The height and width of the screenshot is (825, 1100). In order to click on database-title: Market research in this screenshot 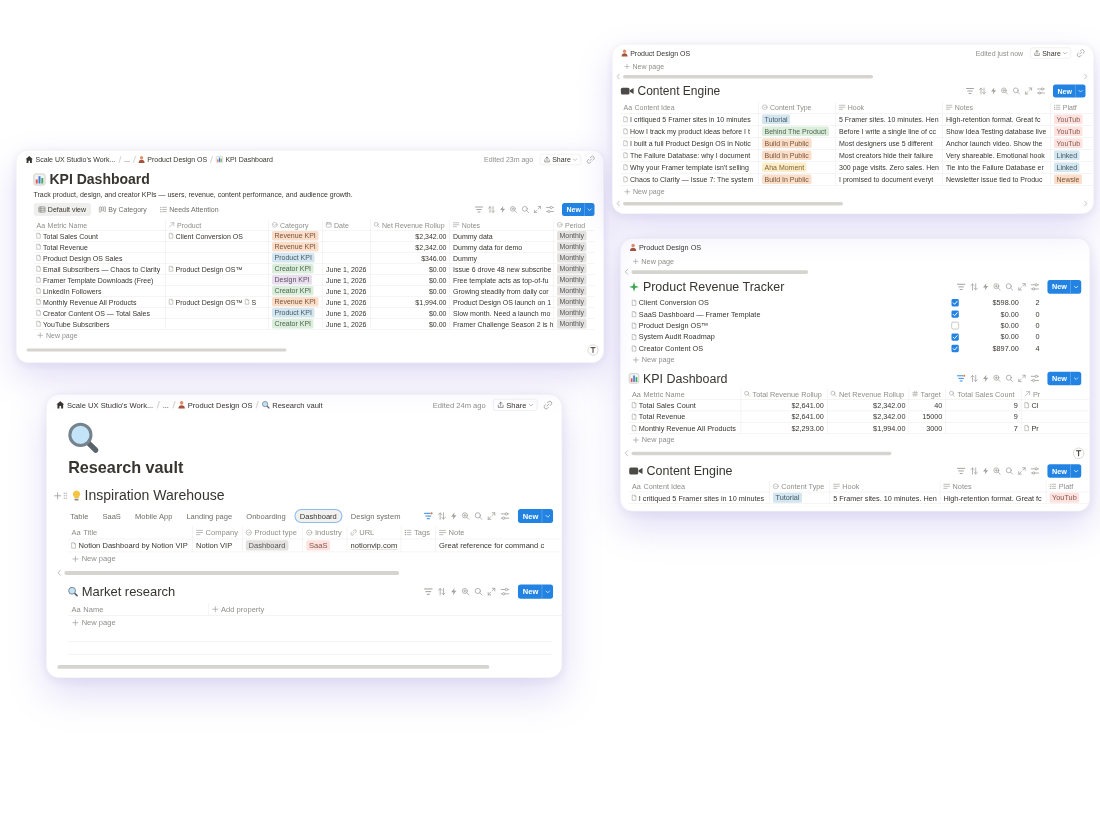, I will do `click(128, 592)`.